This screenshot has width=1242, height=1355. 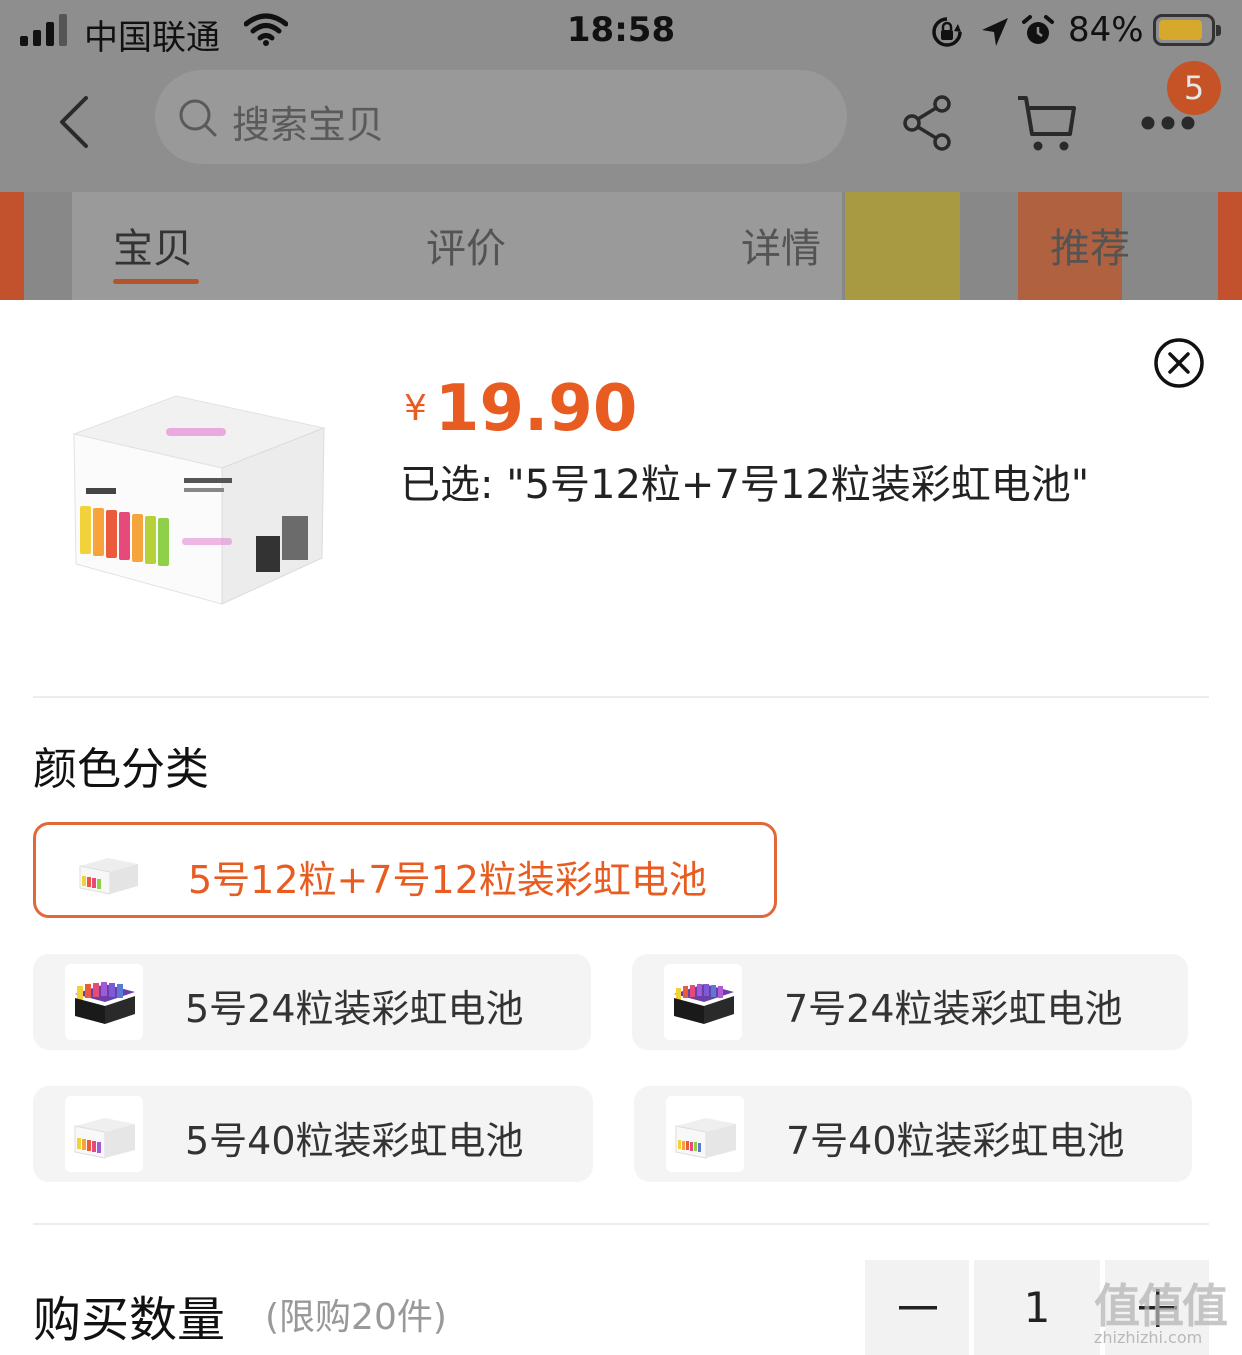 What do you see at coordinates (198, 118) in the screenshot?
I see `search-icon` at bounding box center [198, 118].